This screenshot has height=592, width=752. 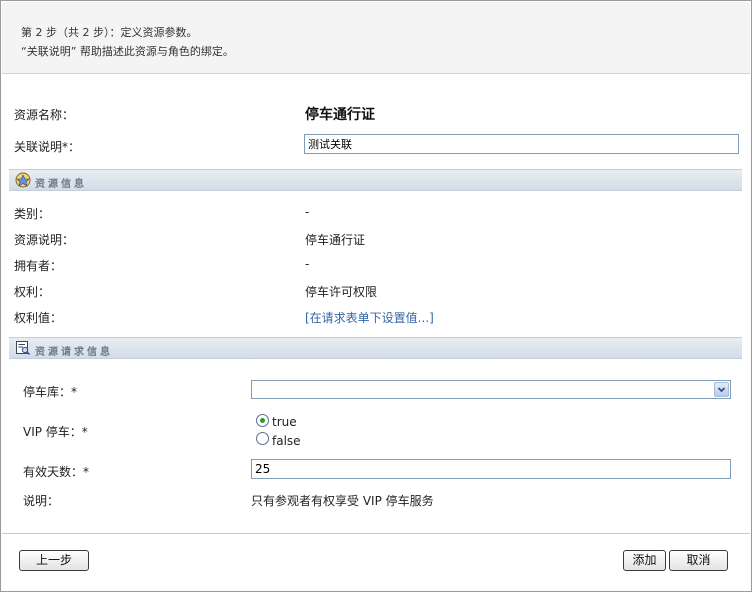 What do you see at coordinates (307, 212) in the screenshot?
I see `category-value: -` at bounding box center [307, 212].